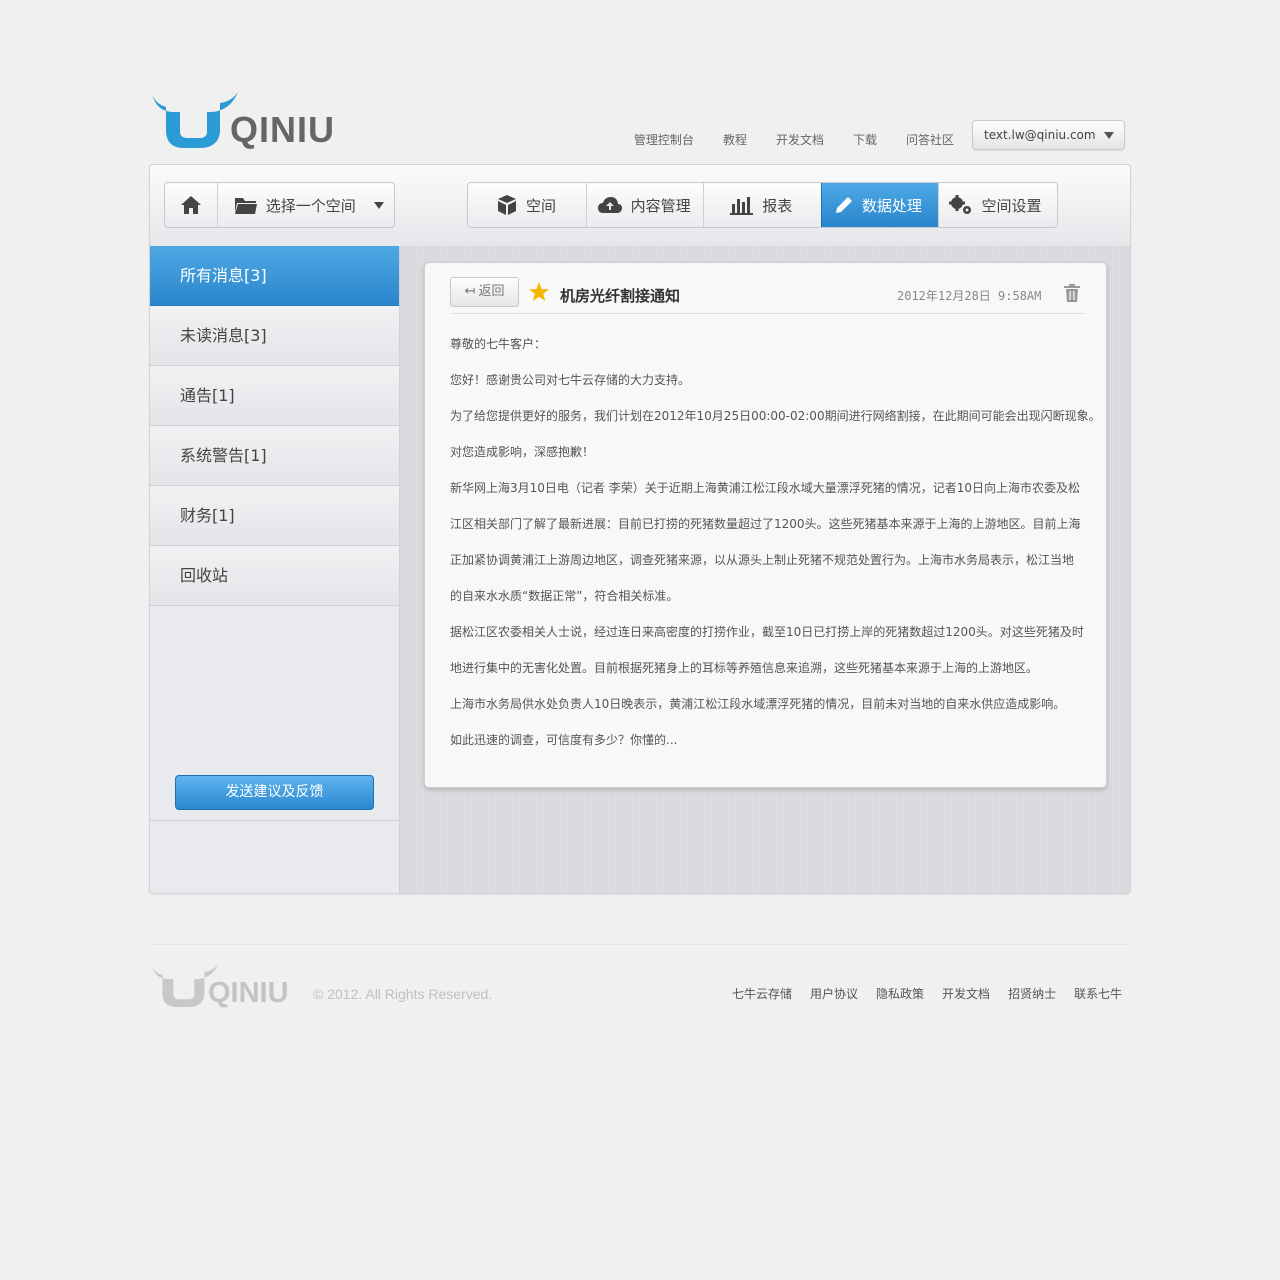 This screenshot has height=1280, width=1280. I want to click on nav-download-link: 下载, so click(865, 139).